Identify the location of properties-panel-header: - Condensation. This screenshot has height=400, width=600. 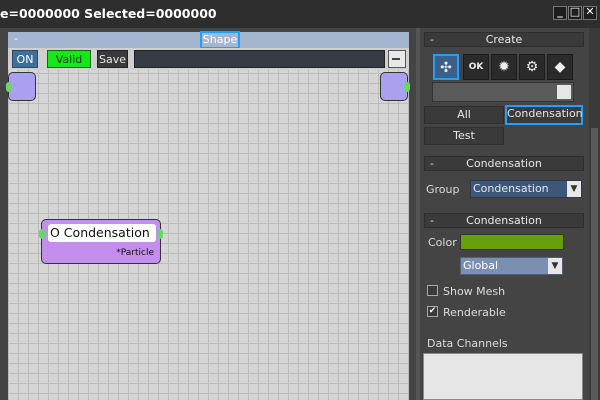
(504, 220).